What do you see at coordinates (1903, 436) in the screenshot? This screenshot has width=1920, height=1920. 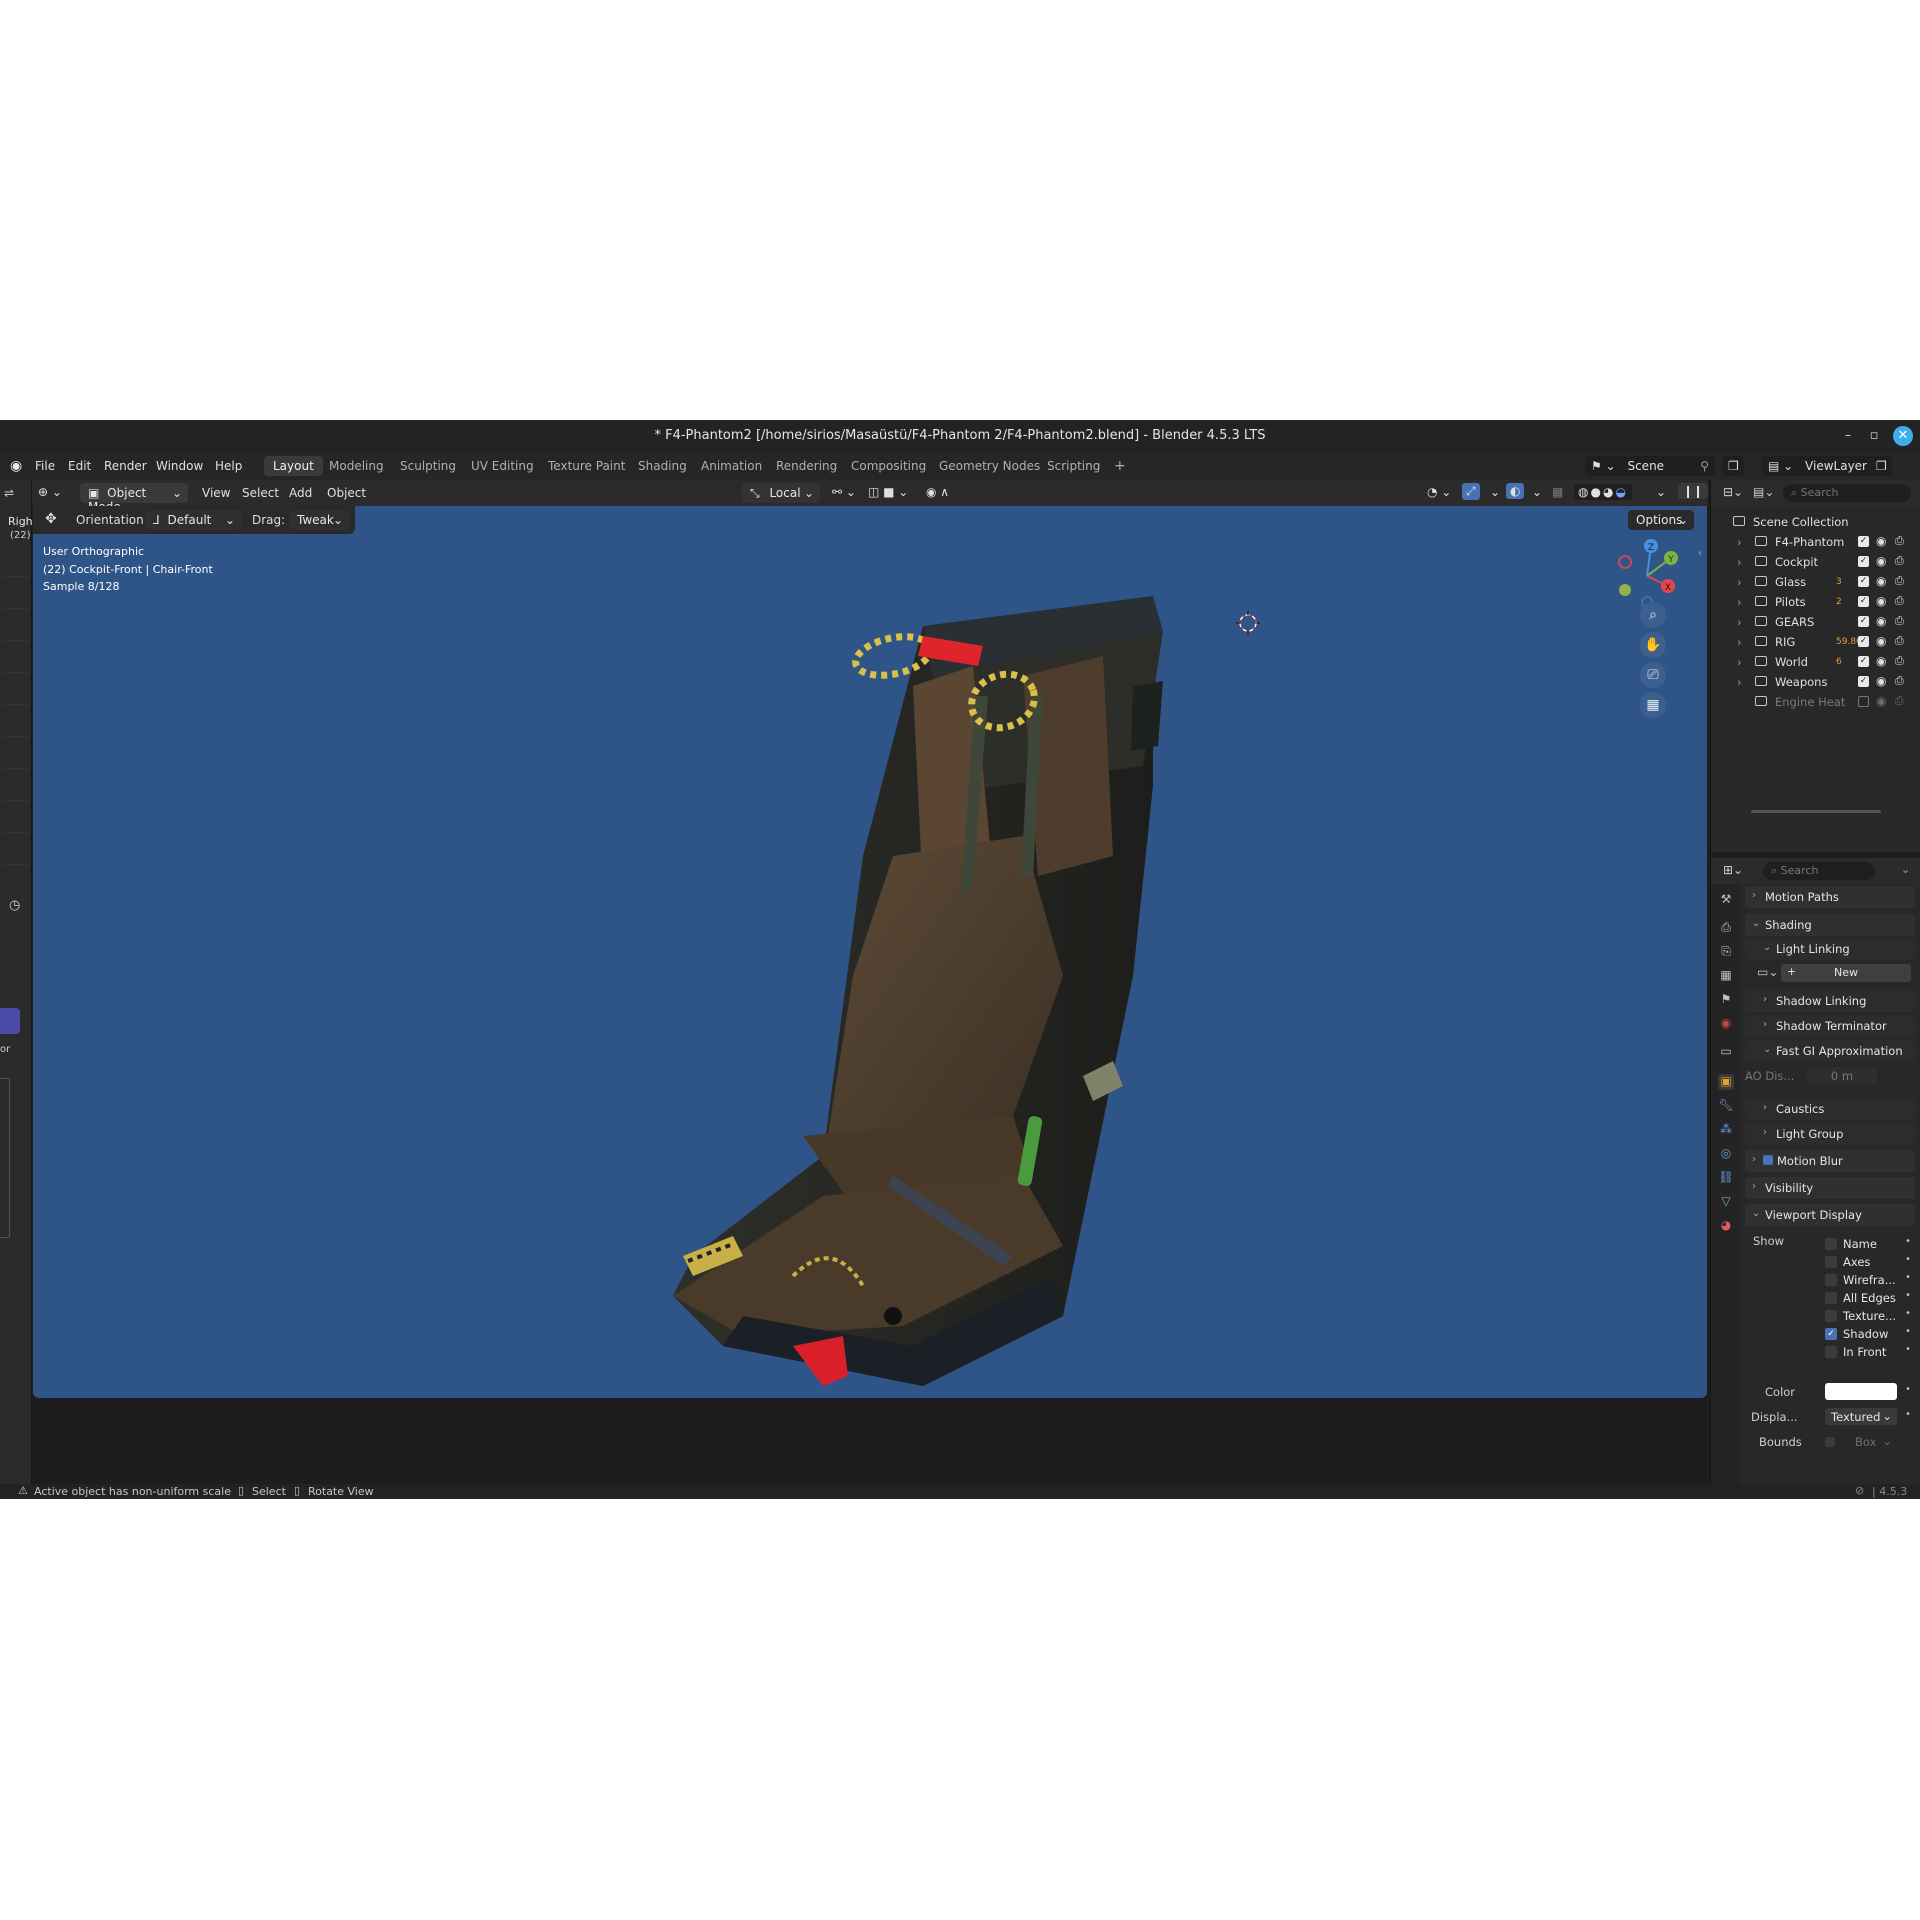 I see `close-button: ✕` at bounding box center [1903, 436].